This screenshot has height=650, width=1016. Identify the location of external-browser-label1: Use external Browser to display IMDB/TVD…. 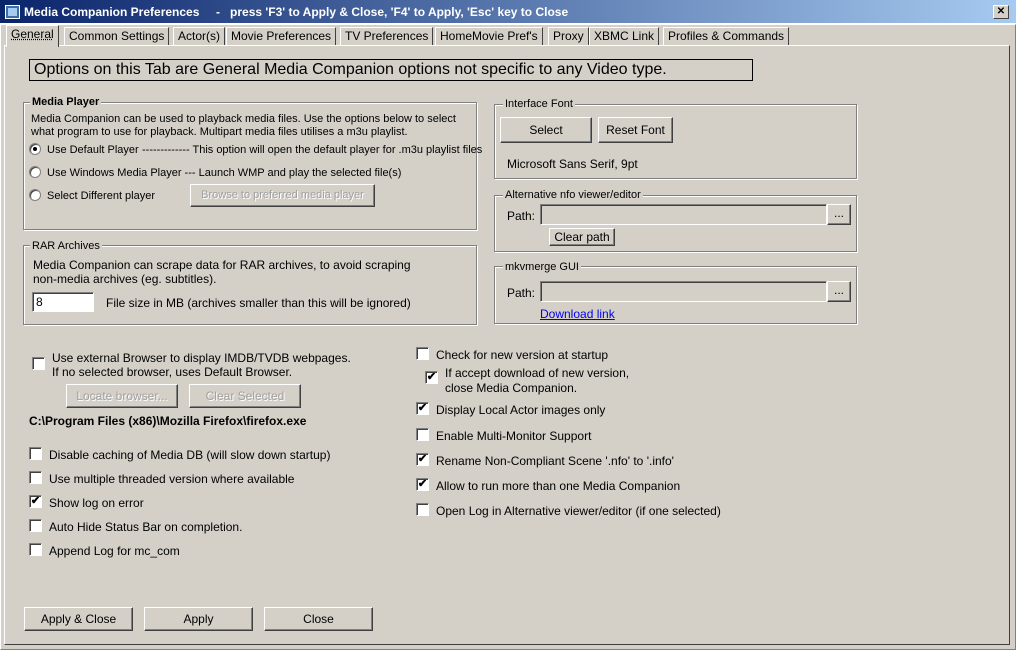
(201, 358).